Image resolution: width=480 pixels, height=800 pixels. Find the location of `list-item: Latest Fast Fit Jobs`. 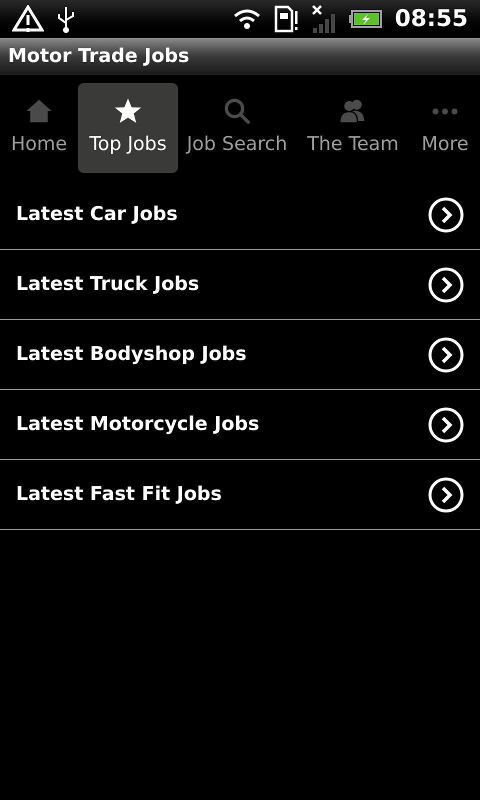

list-item: Latest Fast Fit Jobs is located at coordinates (240, 495).